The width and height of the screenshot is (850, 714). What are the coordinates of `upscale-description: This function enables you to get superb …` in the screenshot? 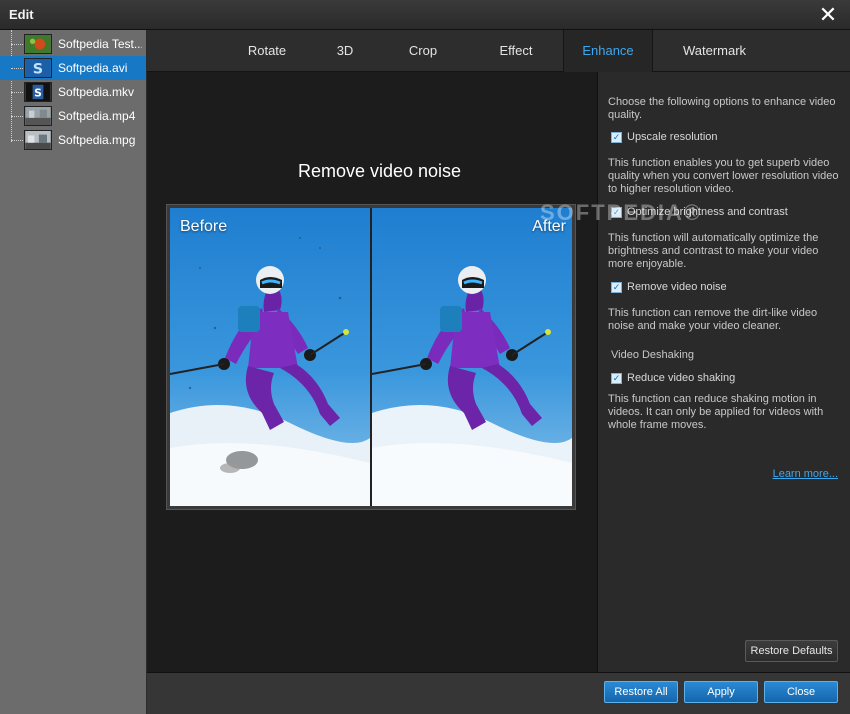 It's located at (723, 176).